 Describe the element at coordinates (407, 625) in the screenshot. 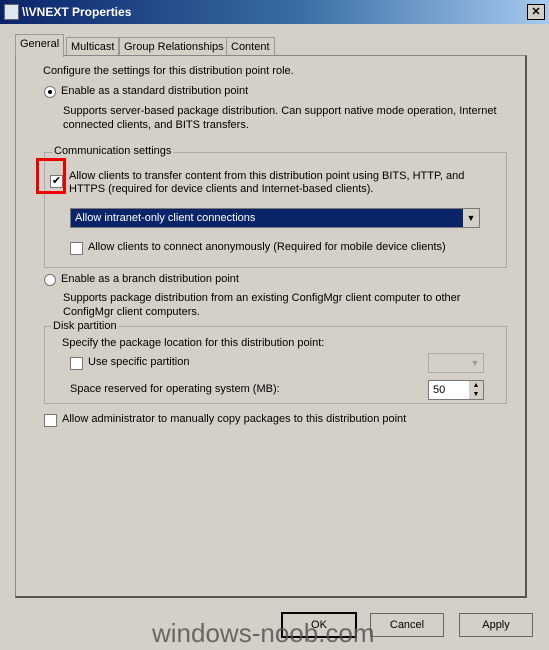

I see `cancel-button: Cancel` at that location.